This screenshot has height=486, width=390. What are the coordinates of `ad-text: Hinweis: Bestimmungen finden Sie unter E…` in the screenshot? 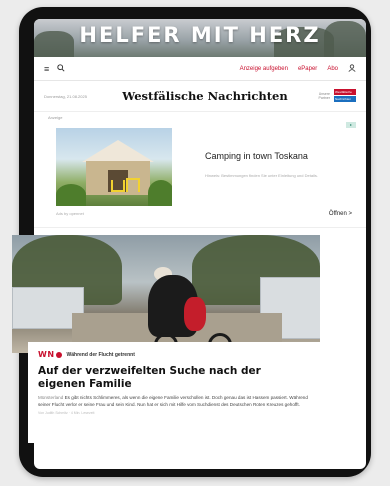 It's located at (261, 175).